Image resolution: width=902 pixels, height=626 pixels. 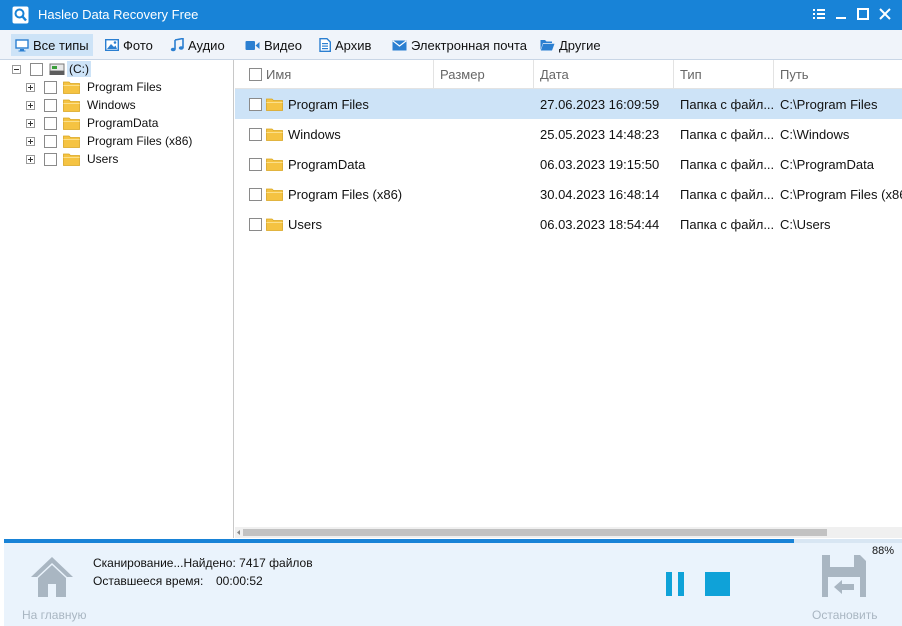 I want to click on window-title: Hasleo Data Recovery Free, so click(x=118, y=14).